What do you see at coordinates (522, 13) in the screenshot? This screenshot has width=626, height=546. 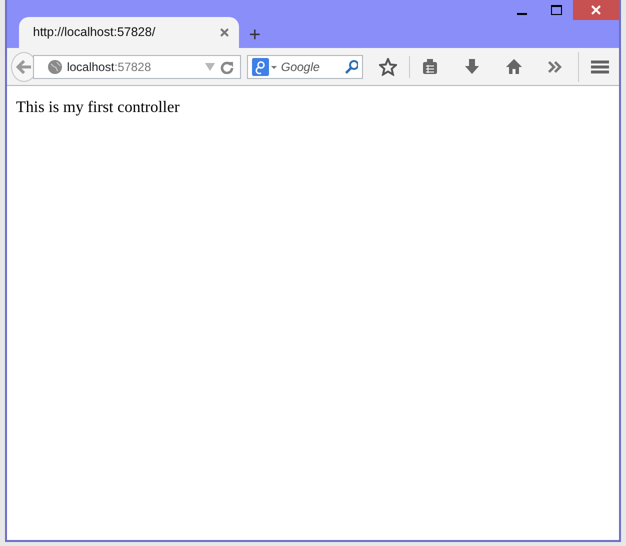 I see `minimize-icon` at bounding box center [522, 13].